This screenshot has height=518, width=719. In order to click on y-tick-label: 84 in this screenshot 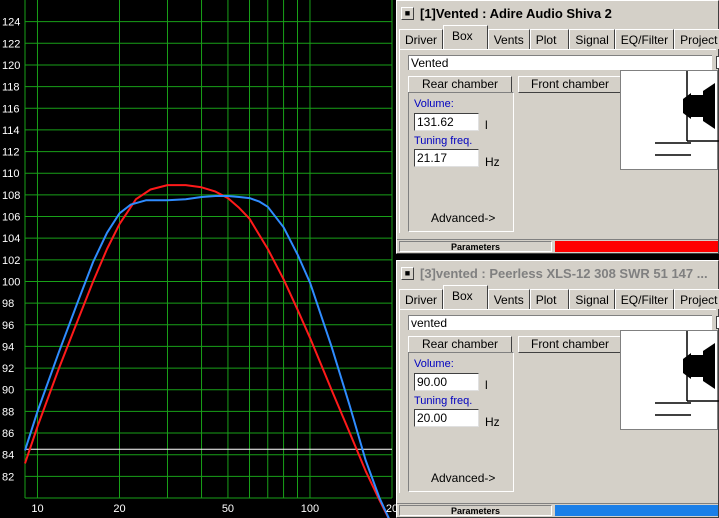, I will do `click(8, 456)`.